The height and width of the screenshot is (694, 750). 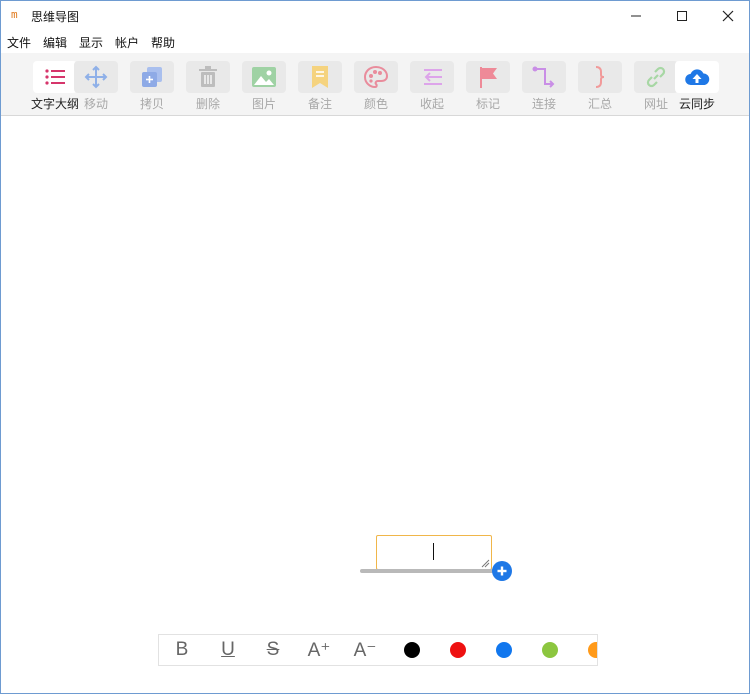 I want to click on tool-flag: 标记, so click(x=488, y=84).